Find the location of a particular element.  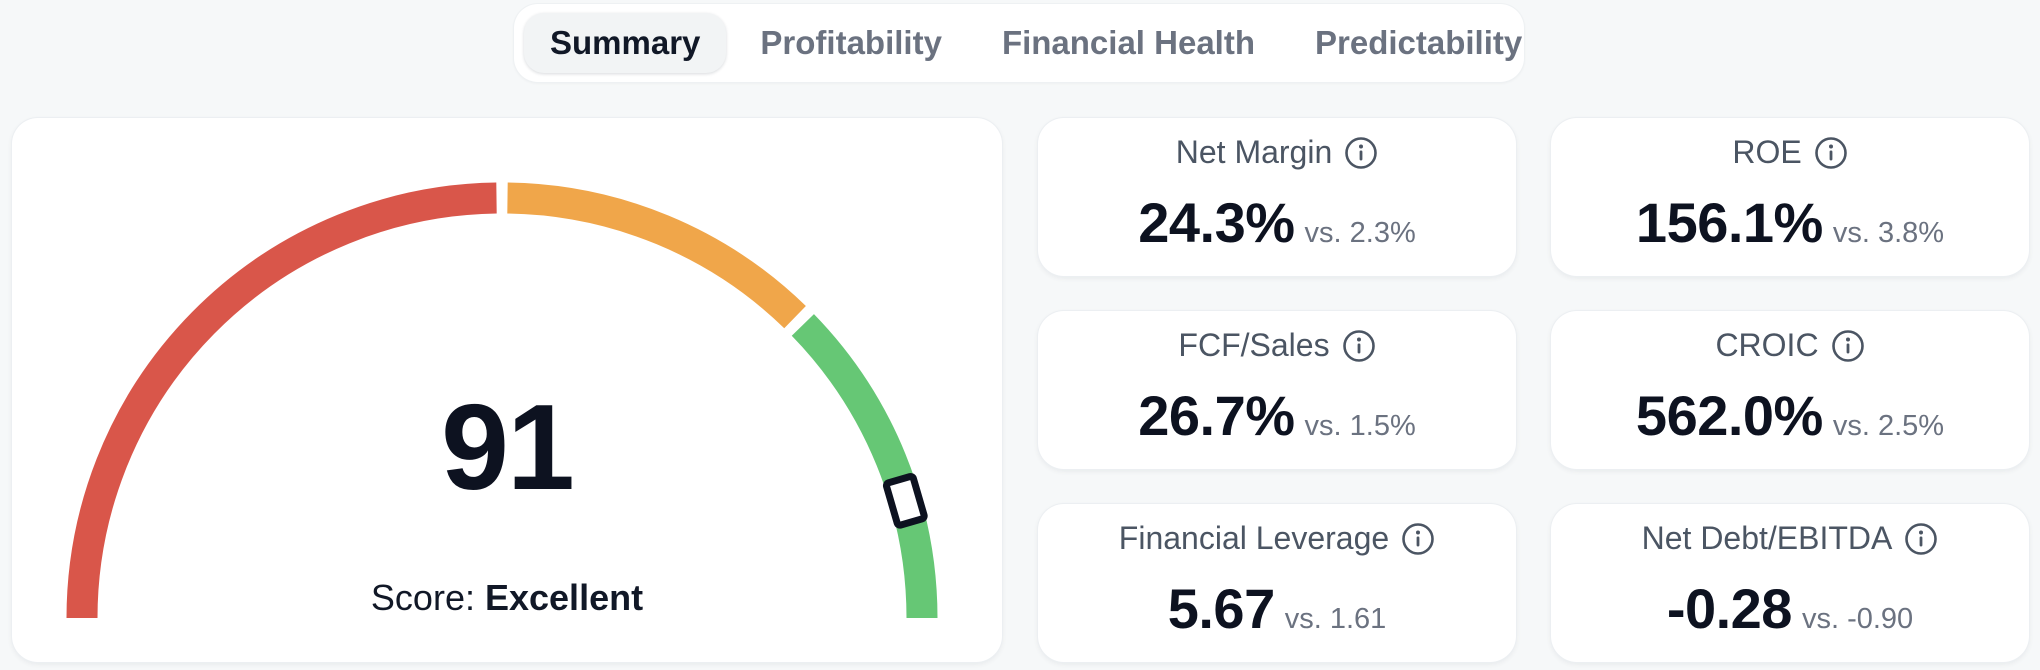

metric-value: 26.7% is located at coordinates (1216, 415).